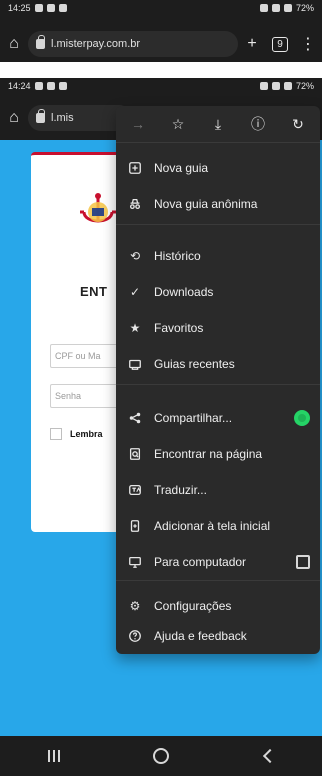 This screenshot has height=776, width=322. I want to click on refresh-icon: ↻, so click(298, 124).